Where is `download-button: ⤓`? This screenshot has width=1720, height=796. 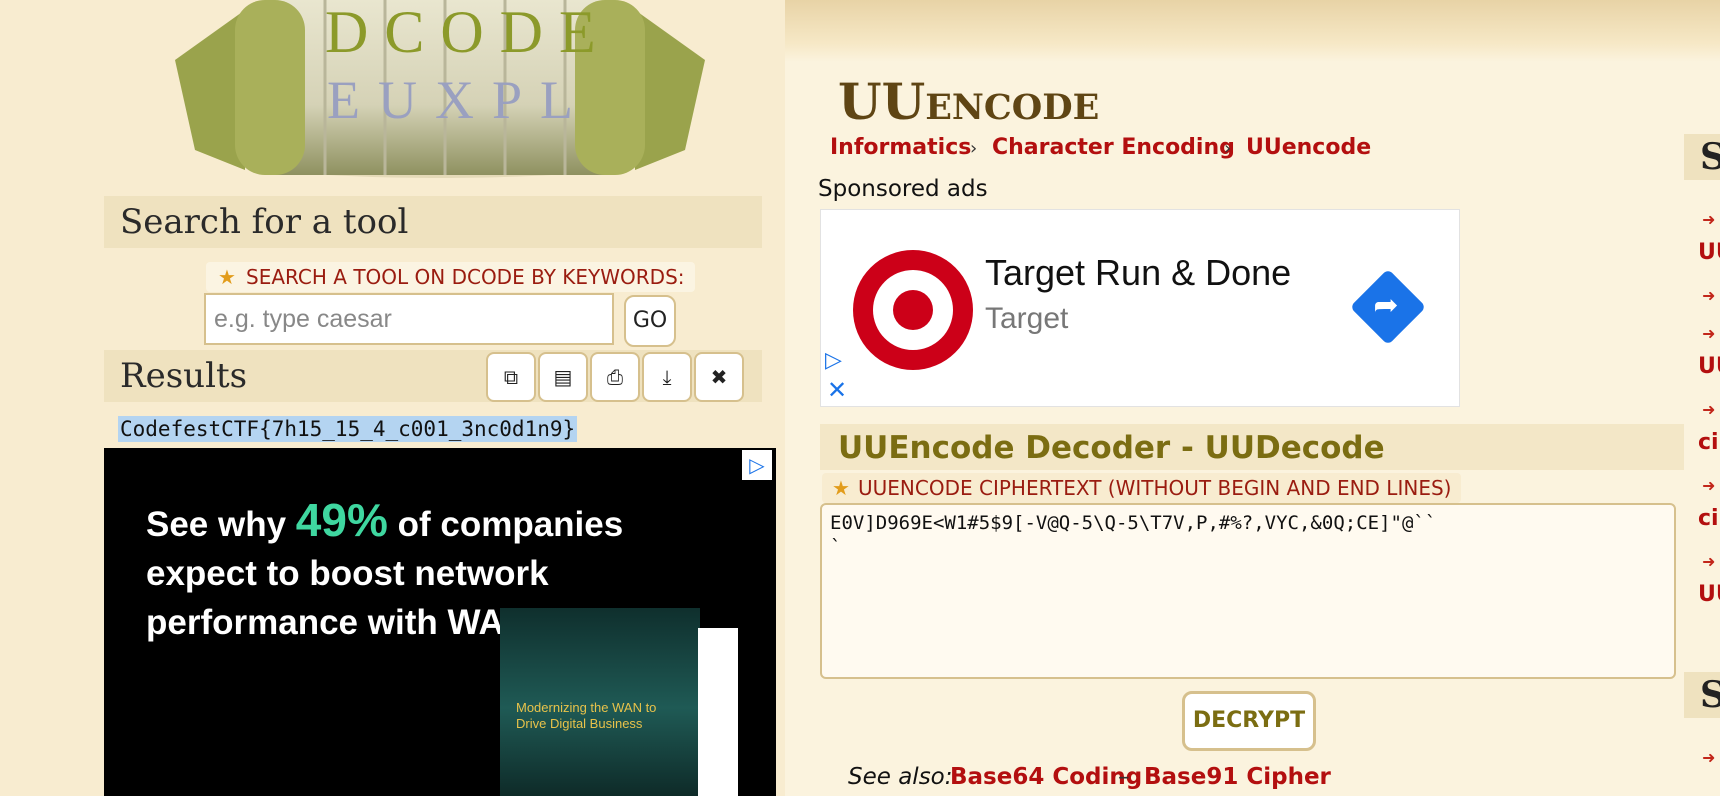 download-button: ⤓ is located at coordinates (667, 377).